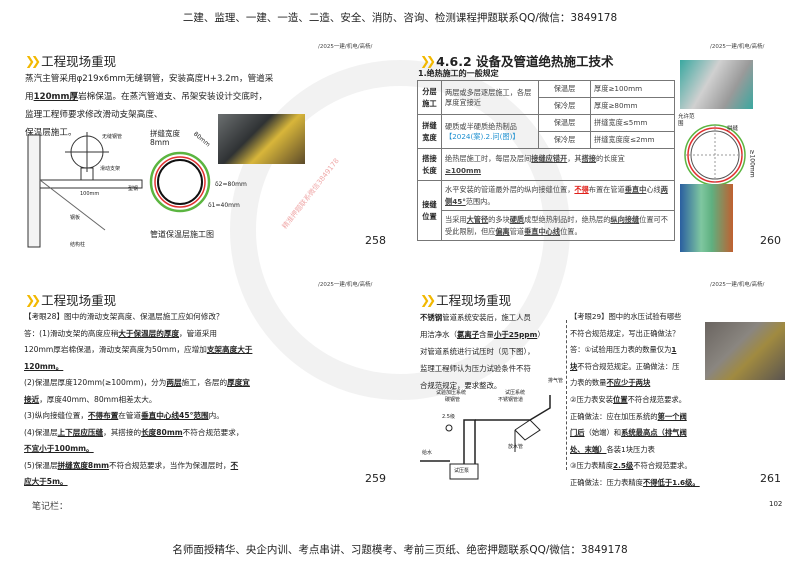  Describe the element at coordinates (182, 234) in the screenshot. I see `figure-caption: 管道保温层施工图` at that location.